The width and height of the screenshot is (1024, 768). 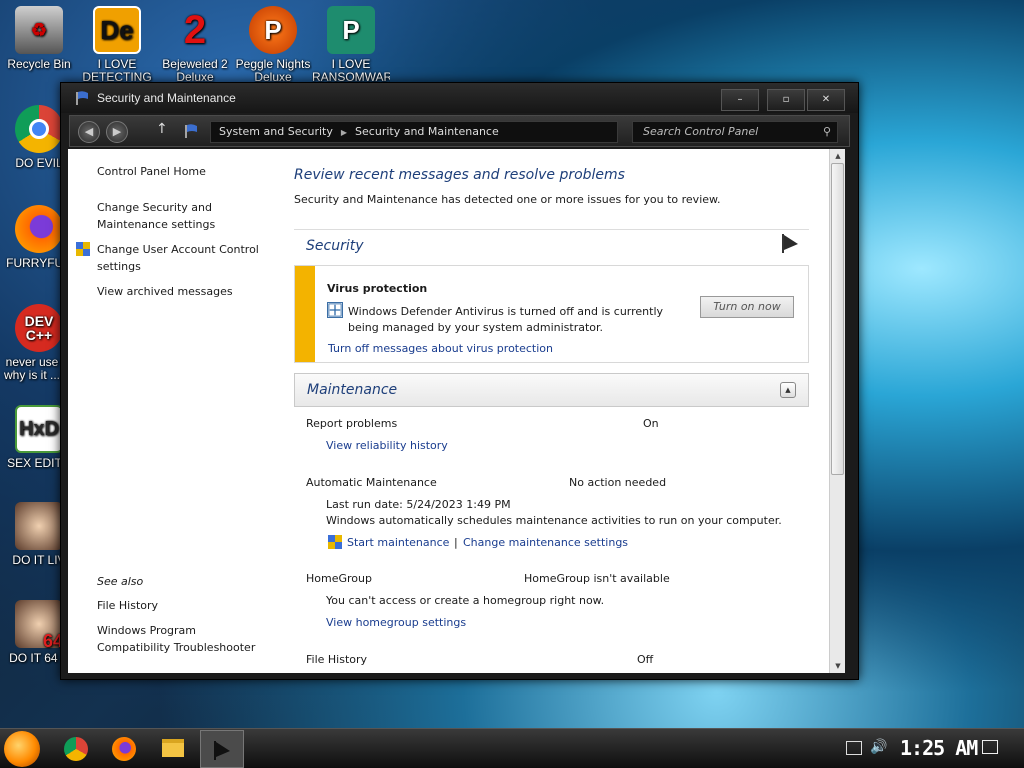 I want to click on up-arrow-icon: ↑, so click(x=162, y=129).